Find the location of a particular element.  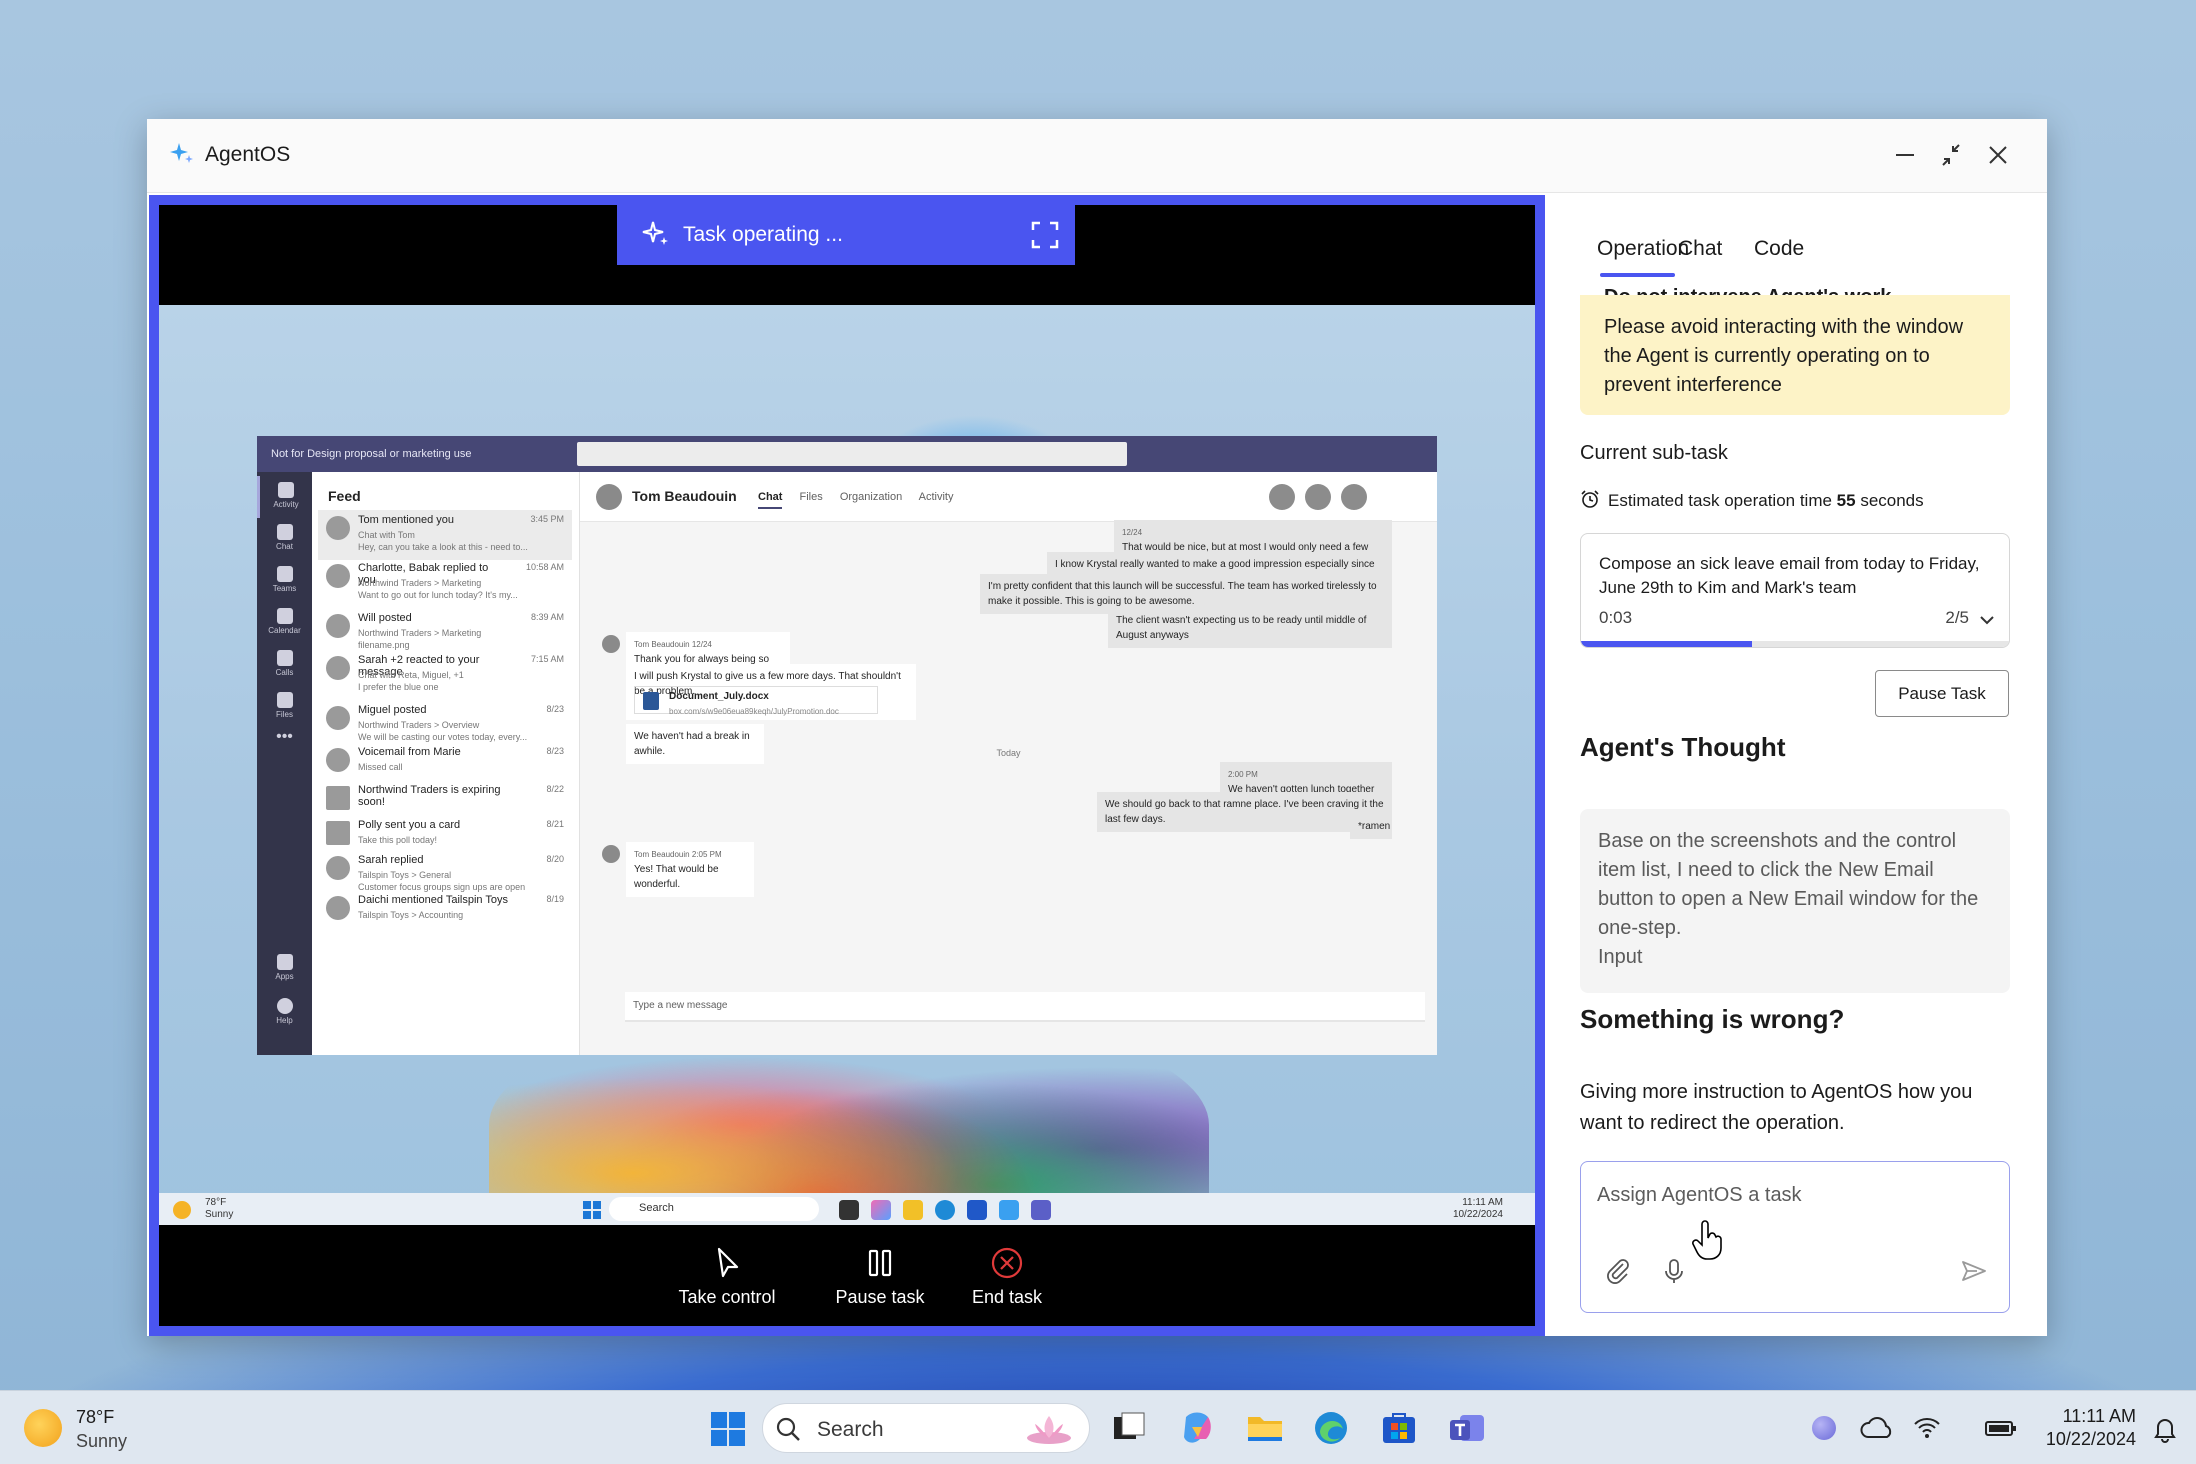

feed-title: Feed is located at coordinates (344, 496).